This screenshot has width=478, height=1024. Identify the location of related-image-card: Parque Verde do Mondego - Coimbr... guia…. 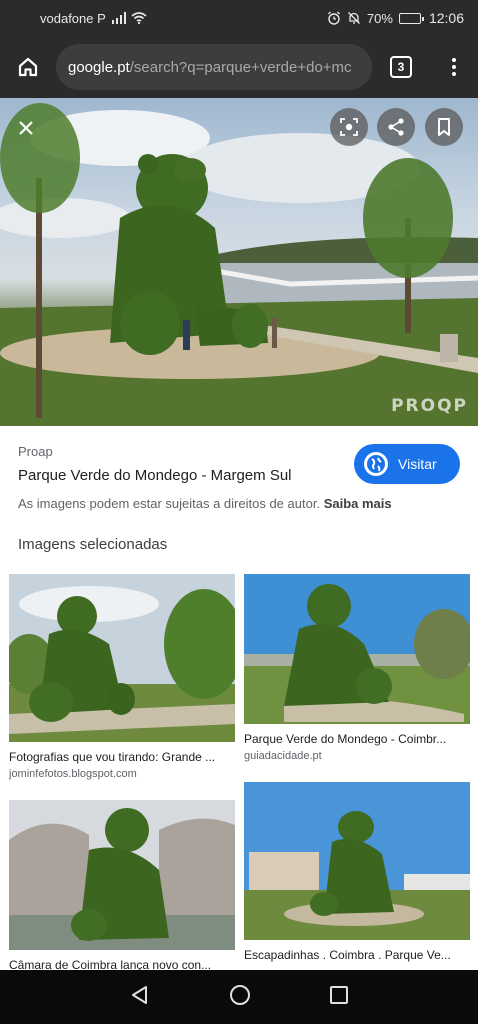
(357, 668).